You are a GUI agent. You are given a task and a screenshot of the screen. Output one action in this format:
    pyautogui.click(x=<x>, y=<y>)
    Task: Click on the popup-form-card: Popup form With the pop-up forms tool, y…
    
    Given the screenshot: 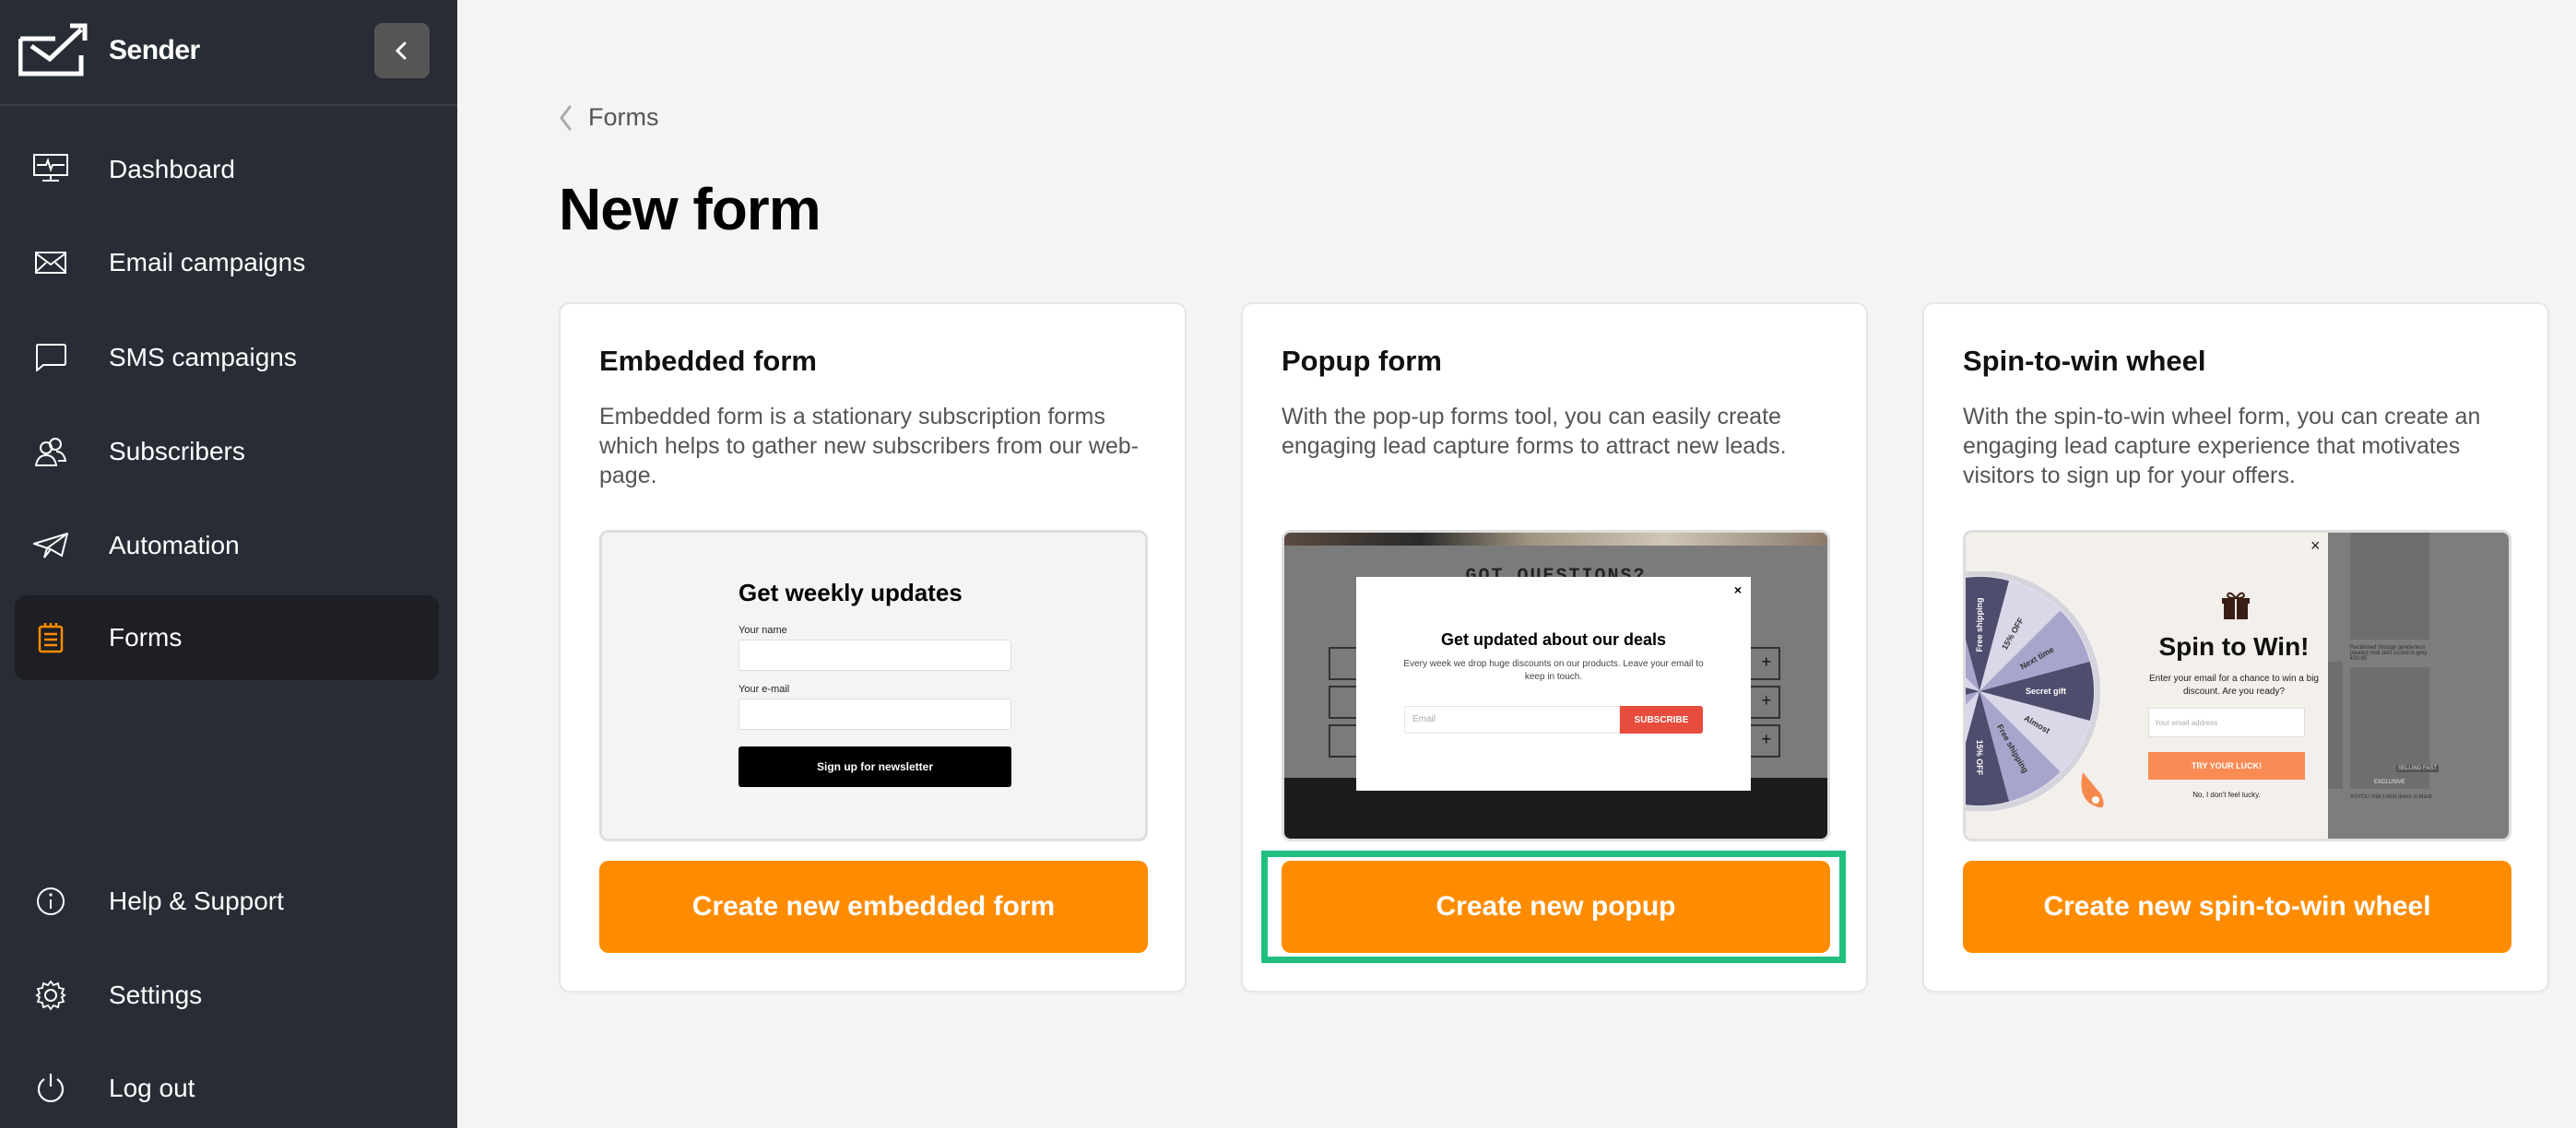 What is the action you would take?
    pyautogui.click(x=1554, y=647)
    